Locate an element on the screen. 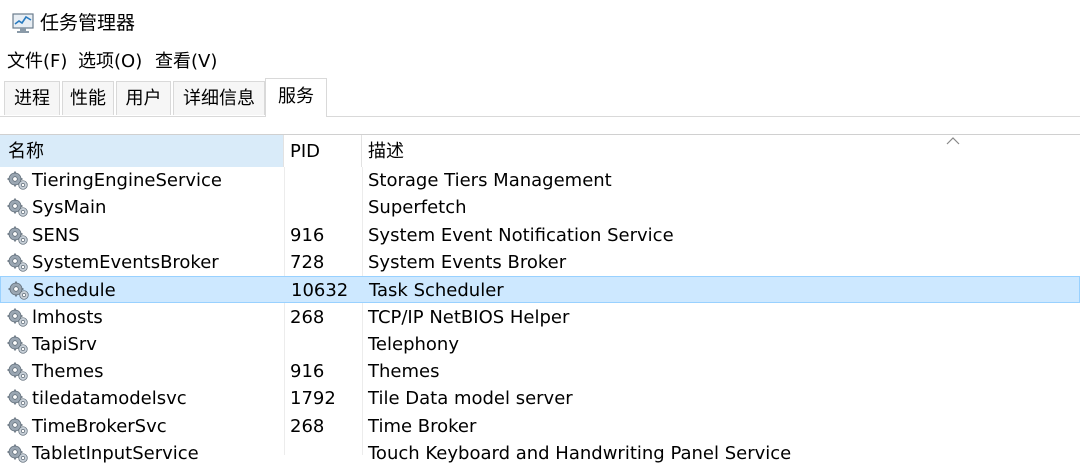 The height and width of the screenshot is (473, 1080). service-name: SysMain is located at coordinates (69, 208).